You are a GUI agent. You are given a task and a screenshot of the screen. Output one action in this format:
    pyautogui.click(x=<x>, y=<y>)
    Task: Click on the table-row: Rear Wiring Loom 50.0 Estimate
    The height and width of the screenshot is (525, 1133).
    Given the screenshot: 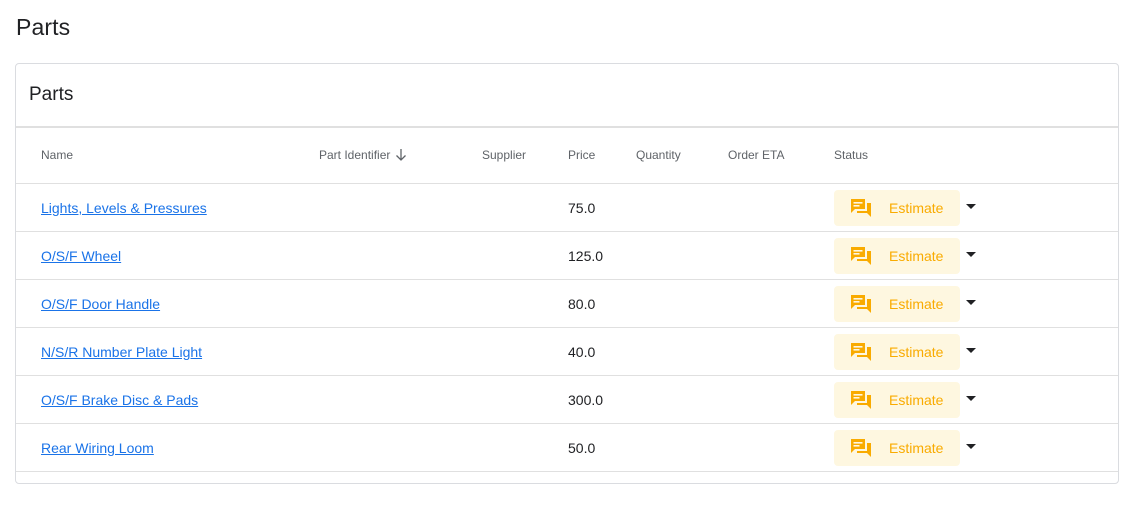 What is the action you would take?
    pyautogui.click(x=567, y=448)
    